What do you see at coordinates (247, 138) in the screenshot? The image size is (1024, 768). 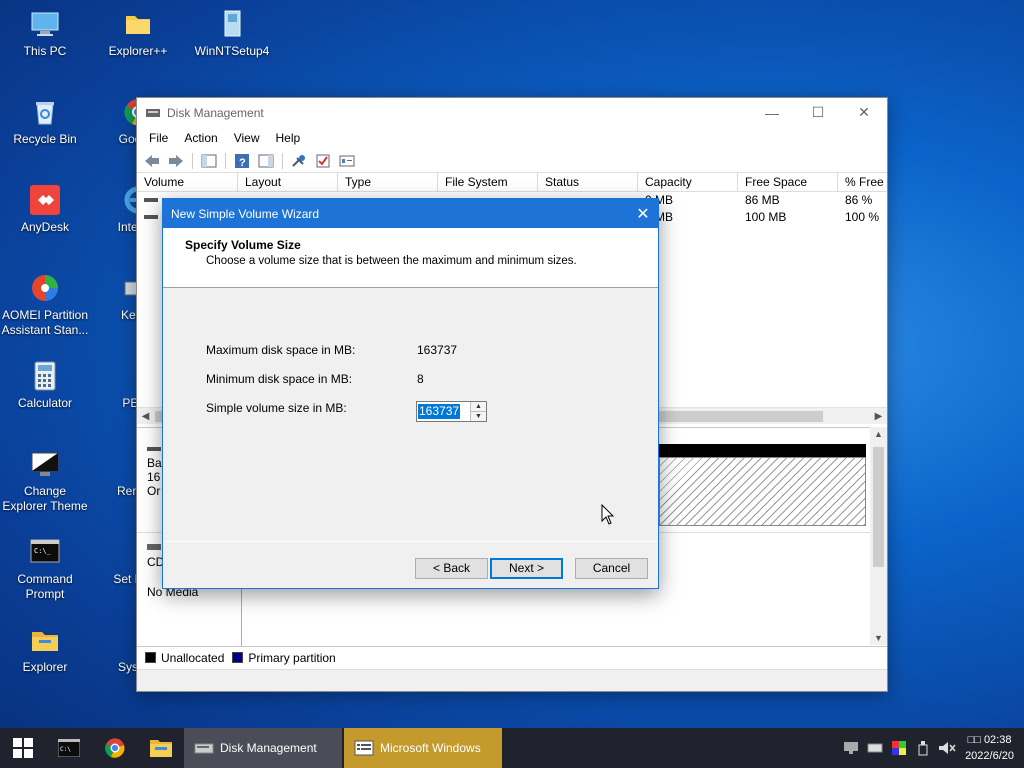 I see `menu-view: View` at bounding box center [247, 138].